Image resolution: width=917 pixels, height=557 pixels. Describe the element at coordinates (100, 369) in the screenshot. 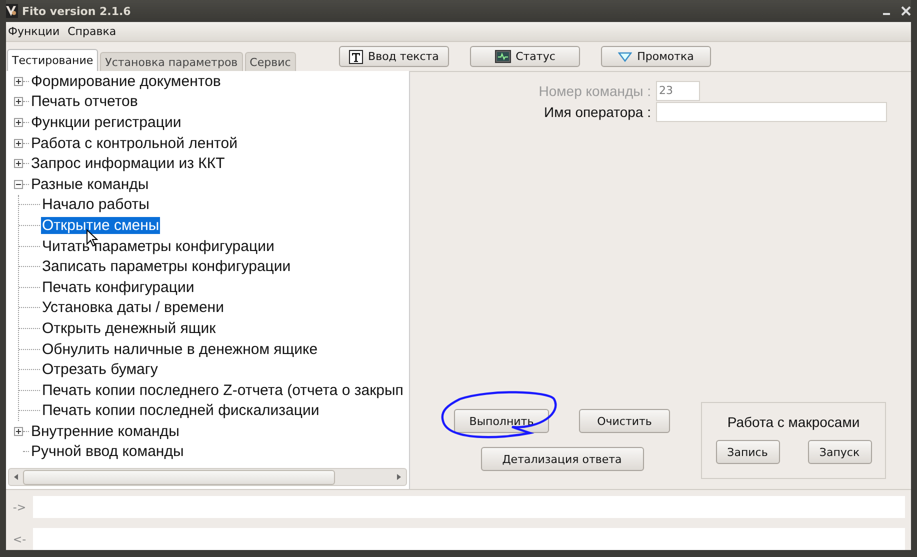

I see `tree-item: Отрезать бумагу` at that location.